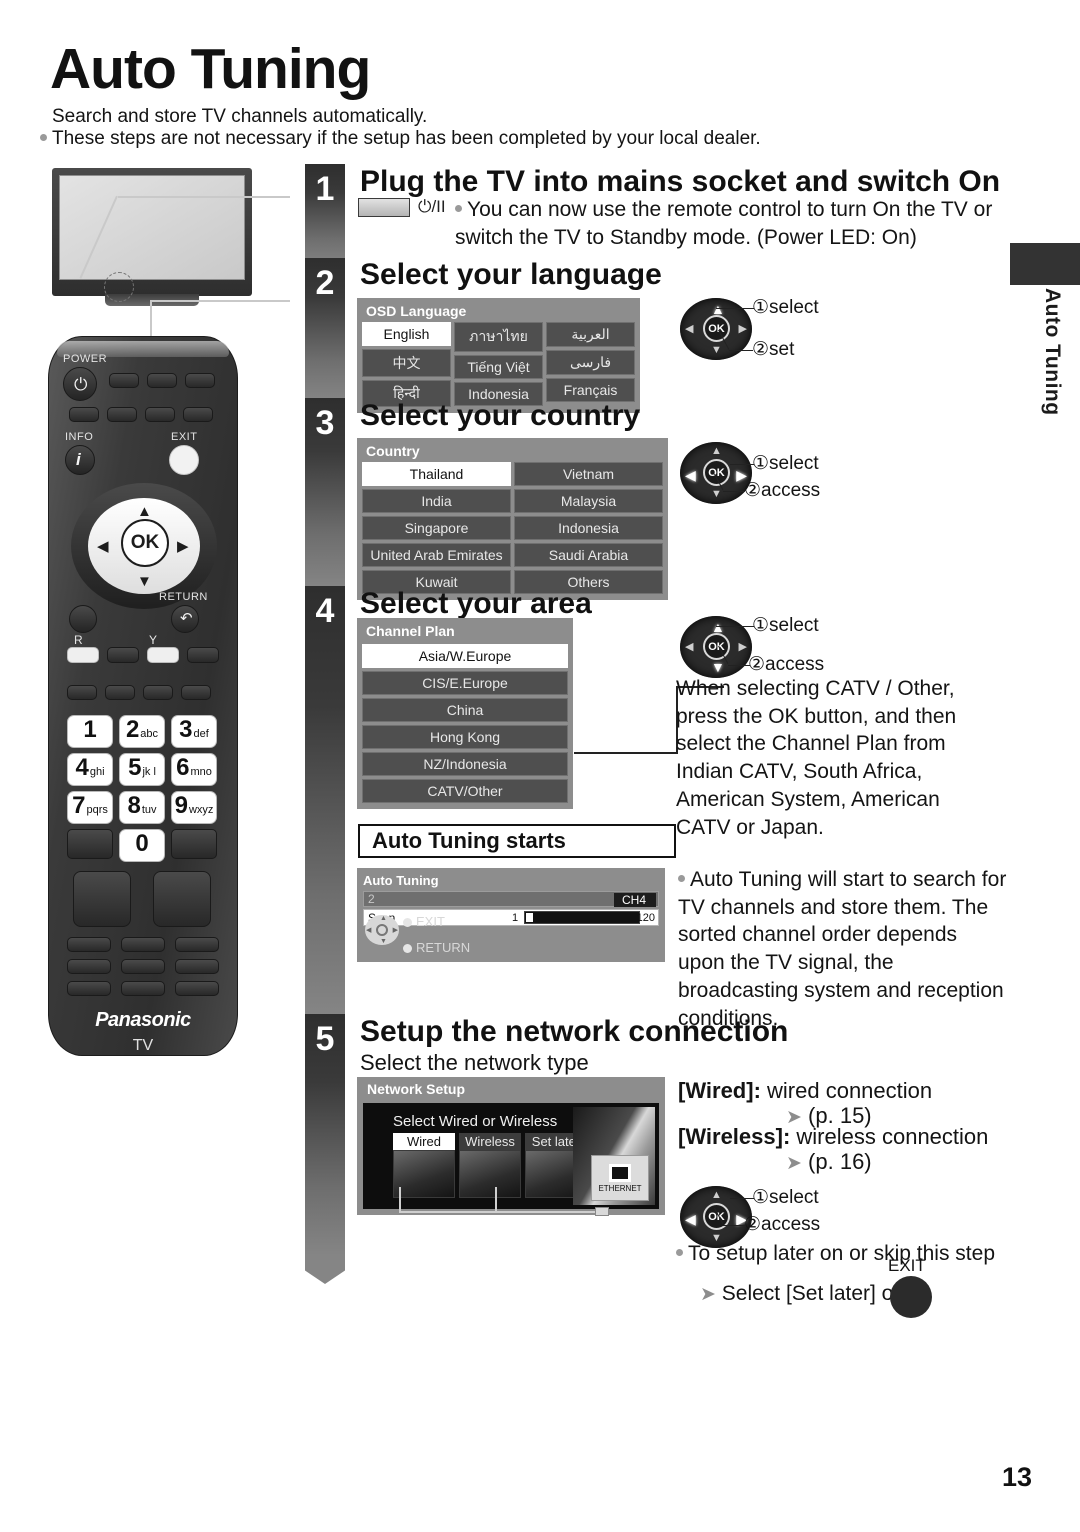 This screenshot has width=1080, height=1532. I want to click on dpad-down-icon: ▼, so click(144, 581).